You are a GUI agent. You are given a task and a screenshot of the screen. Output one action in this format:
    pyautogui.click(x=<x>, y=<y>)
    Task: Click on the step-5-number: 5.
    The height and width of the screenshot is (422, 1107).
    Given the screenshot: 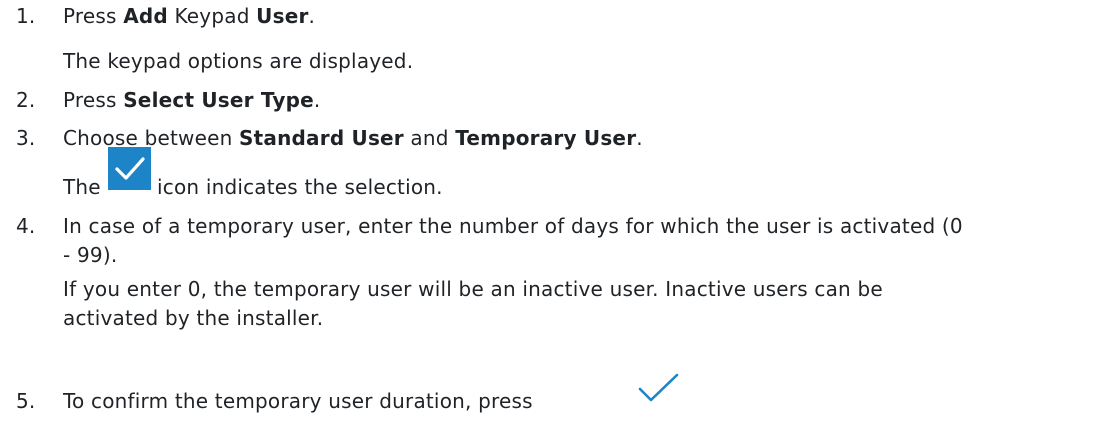 What is the action you would take?
    pyautogui.click(x=26, y=401)
    